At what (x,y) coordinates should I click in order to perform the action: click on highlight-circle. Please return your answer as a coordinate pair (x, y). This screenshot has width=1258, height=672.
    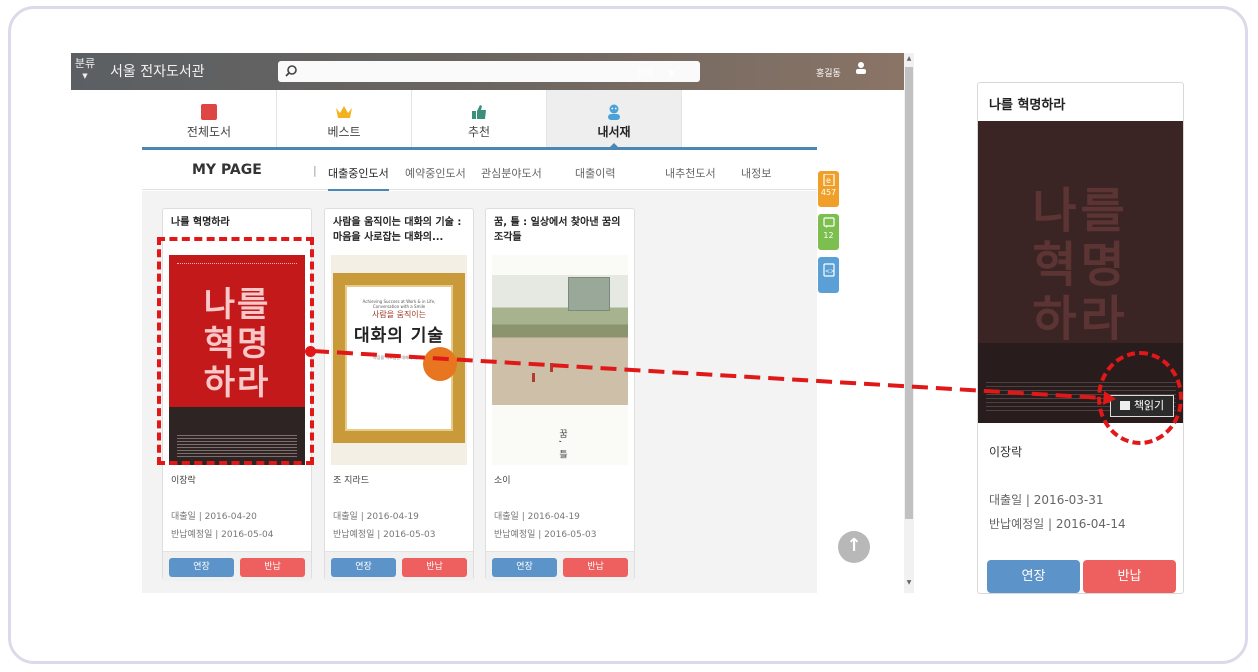
    Looking at the image, I should click on (1140, 398).